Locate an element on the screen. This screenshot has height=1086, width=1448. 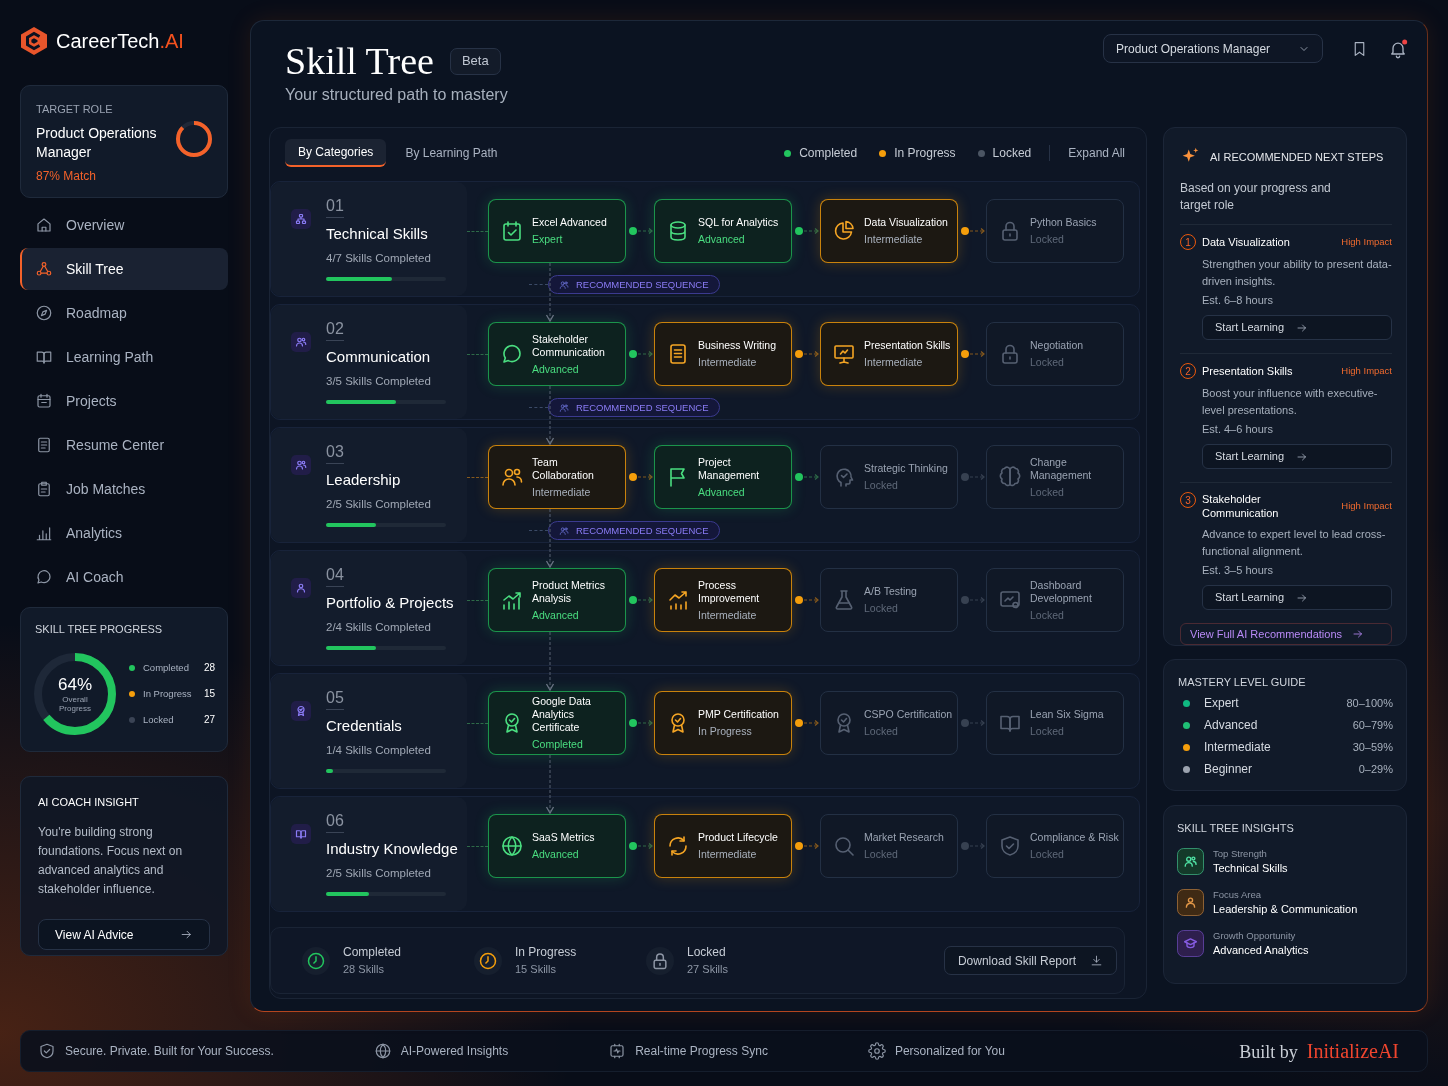
card-title: SKILL TREE INSIGHTS is located at coordinates (1236, 828).